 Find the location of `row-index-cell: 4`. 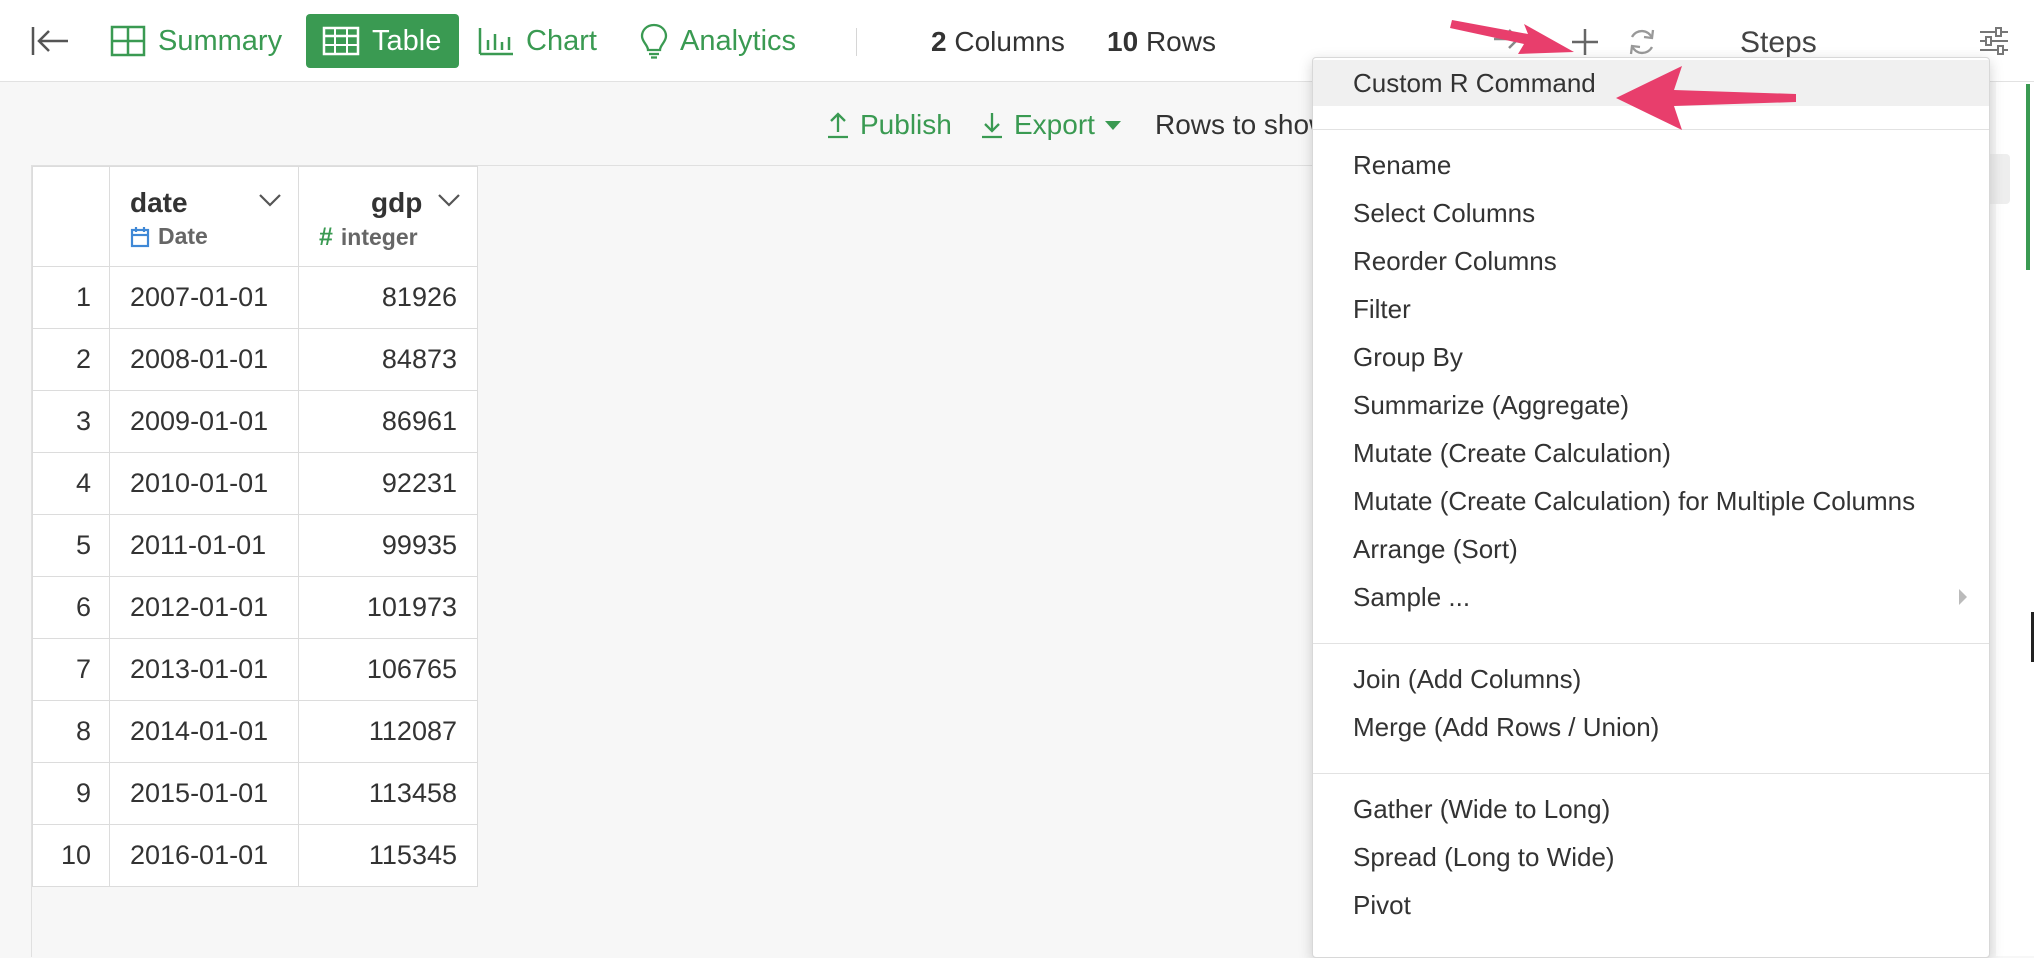

row-index-cell: 4 is located at coordinates (71, 483).